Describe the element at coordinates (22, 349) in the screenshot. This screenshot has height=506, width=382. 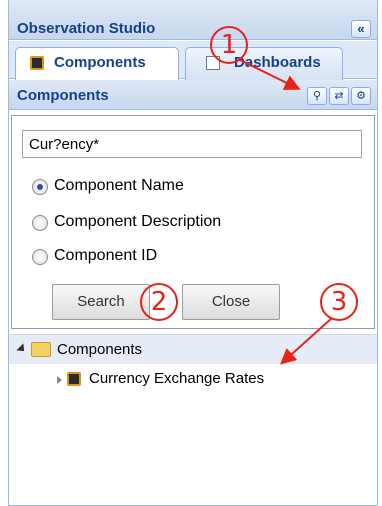
I see `collapse-arrow-icon` at that location.